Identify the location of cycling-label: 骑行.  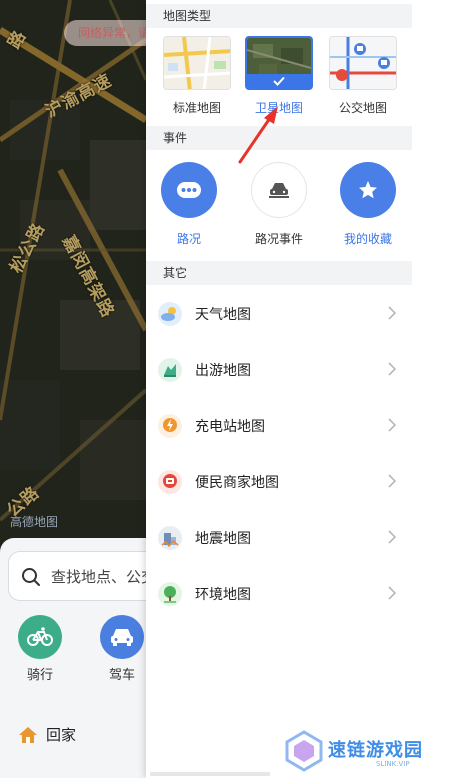
(39, 675).